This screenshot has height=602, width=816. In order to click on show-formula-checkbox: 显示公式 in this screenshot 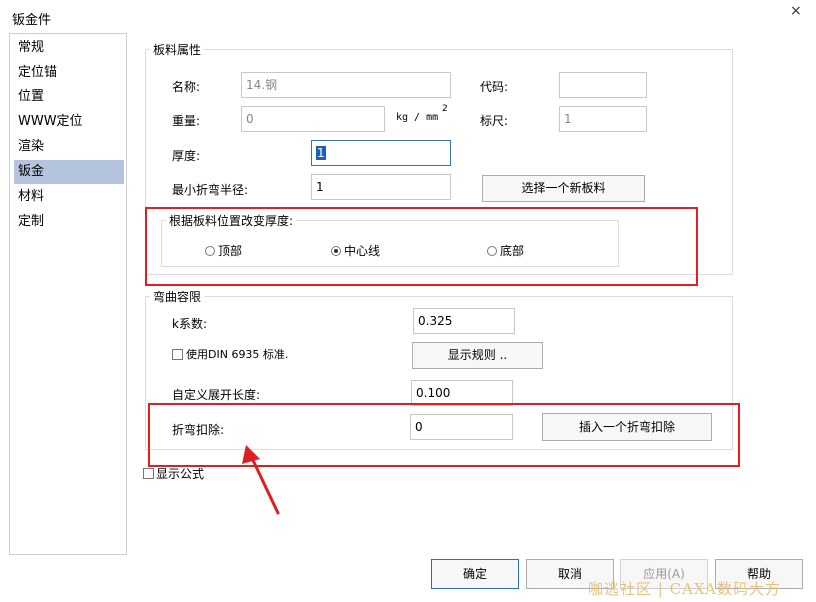, I will do `click(173, 473)`.